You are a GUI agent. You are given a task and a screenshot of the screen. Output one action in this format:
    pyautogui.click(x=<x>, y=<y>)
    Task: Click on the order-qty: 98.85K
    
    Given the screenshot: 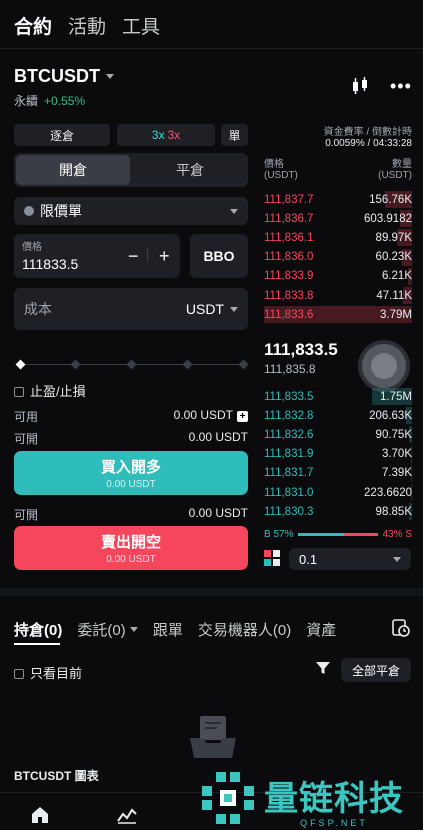 What is the action you would take?
    pyautogui.click(x=393, y=511)
    